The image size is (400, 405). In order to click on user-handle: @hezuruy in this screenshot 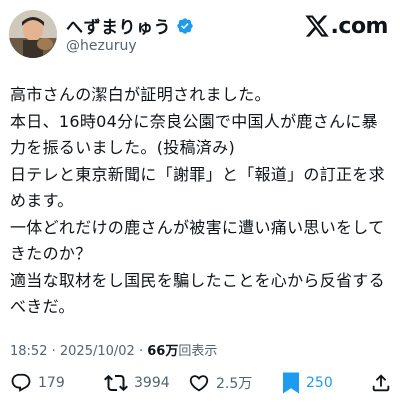, I will do `click(101, 46)`.